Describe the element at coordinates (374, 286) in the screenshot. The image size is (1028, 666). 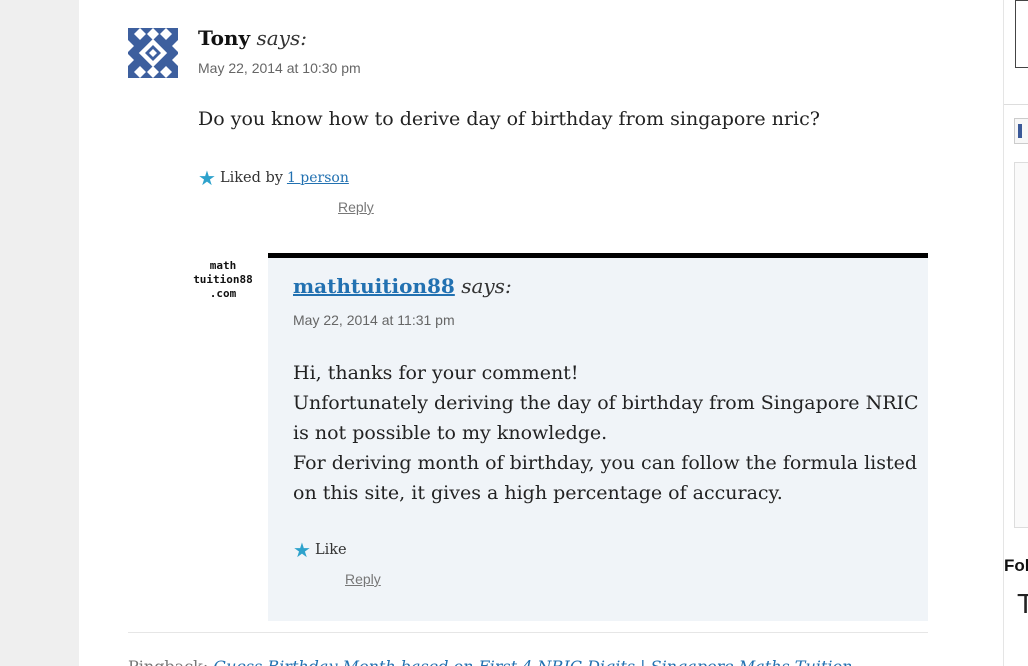
I see `comment-author-link: mathtuition88` at that location.